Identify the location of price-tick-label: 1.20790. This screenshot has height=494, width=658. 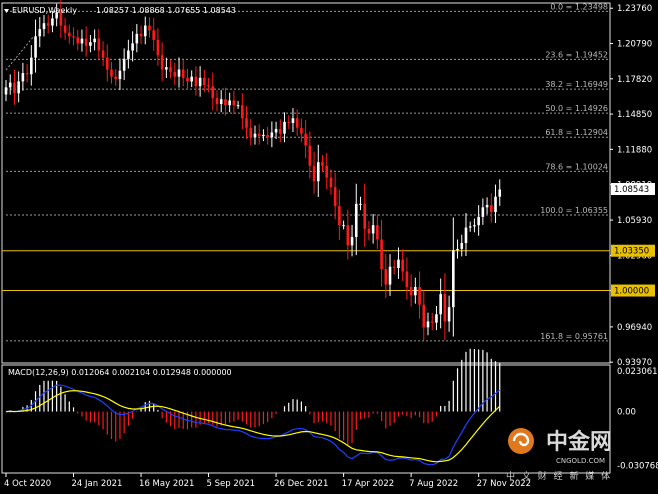
(634, 45).